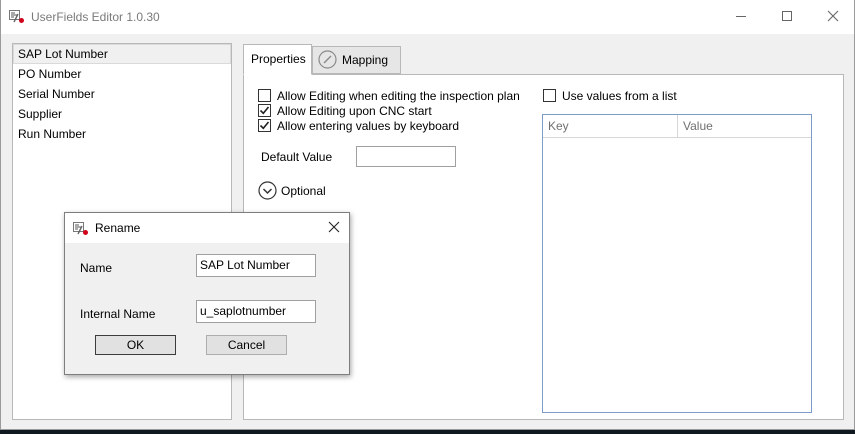 Image resolution: width=855 pixels, height=434 pixels. I want to click on internal-name-label: Internal Name, so click(118, 314).